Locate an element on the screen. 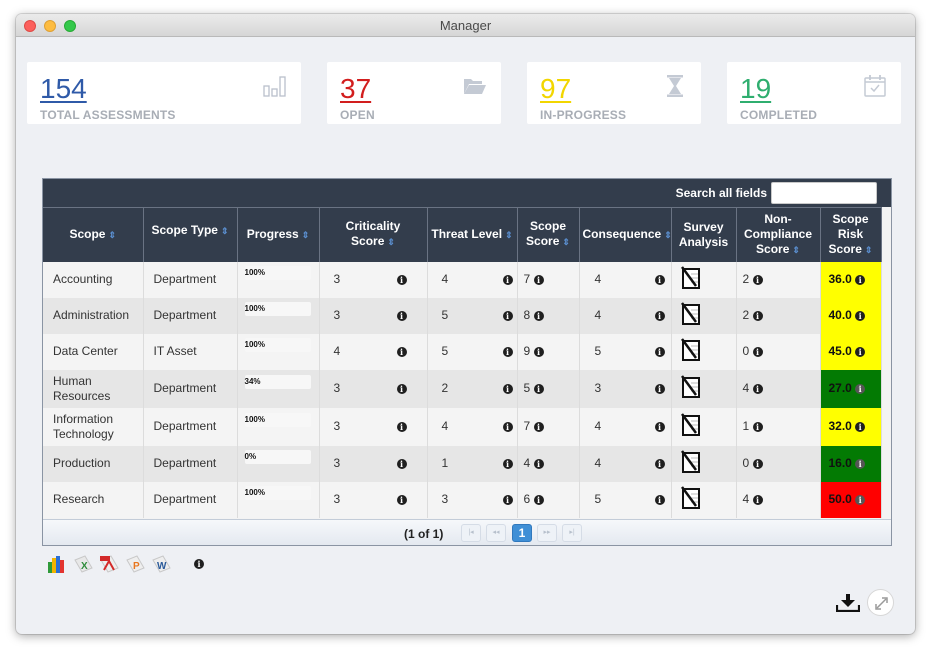  pdf-export-icon is located at coordinates (109, 564).